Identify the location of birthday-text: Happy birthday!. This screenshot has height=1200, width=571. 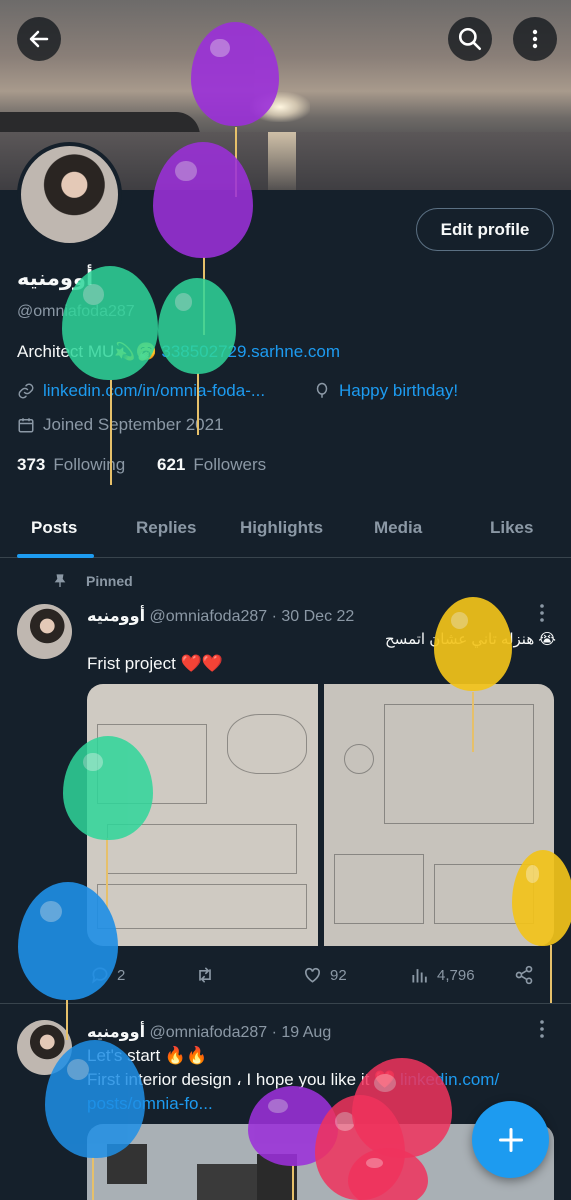
(398, 391).